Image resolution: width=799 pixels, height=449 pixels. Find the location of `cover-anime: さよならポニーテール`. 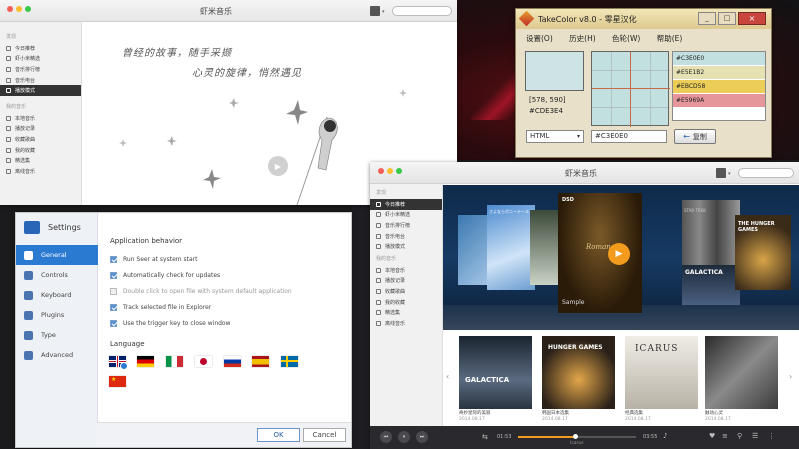

cover-anime: さよならポニーテール is located at coordinates (511, 247).